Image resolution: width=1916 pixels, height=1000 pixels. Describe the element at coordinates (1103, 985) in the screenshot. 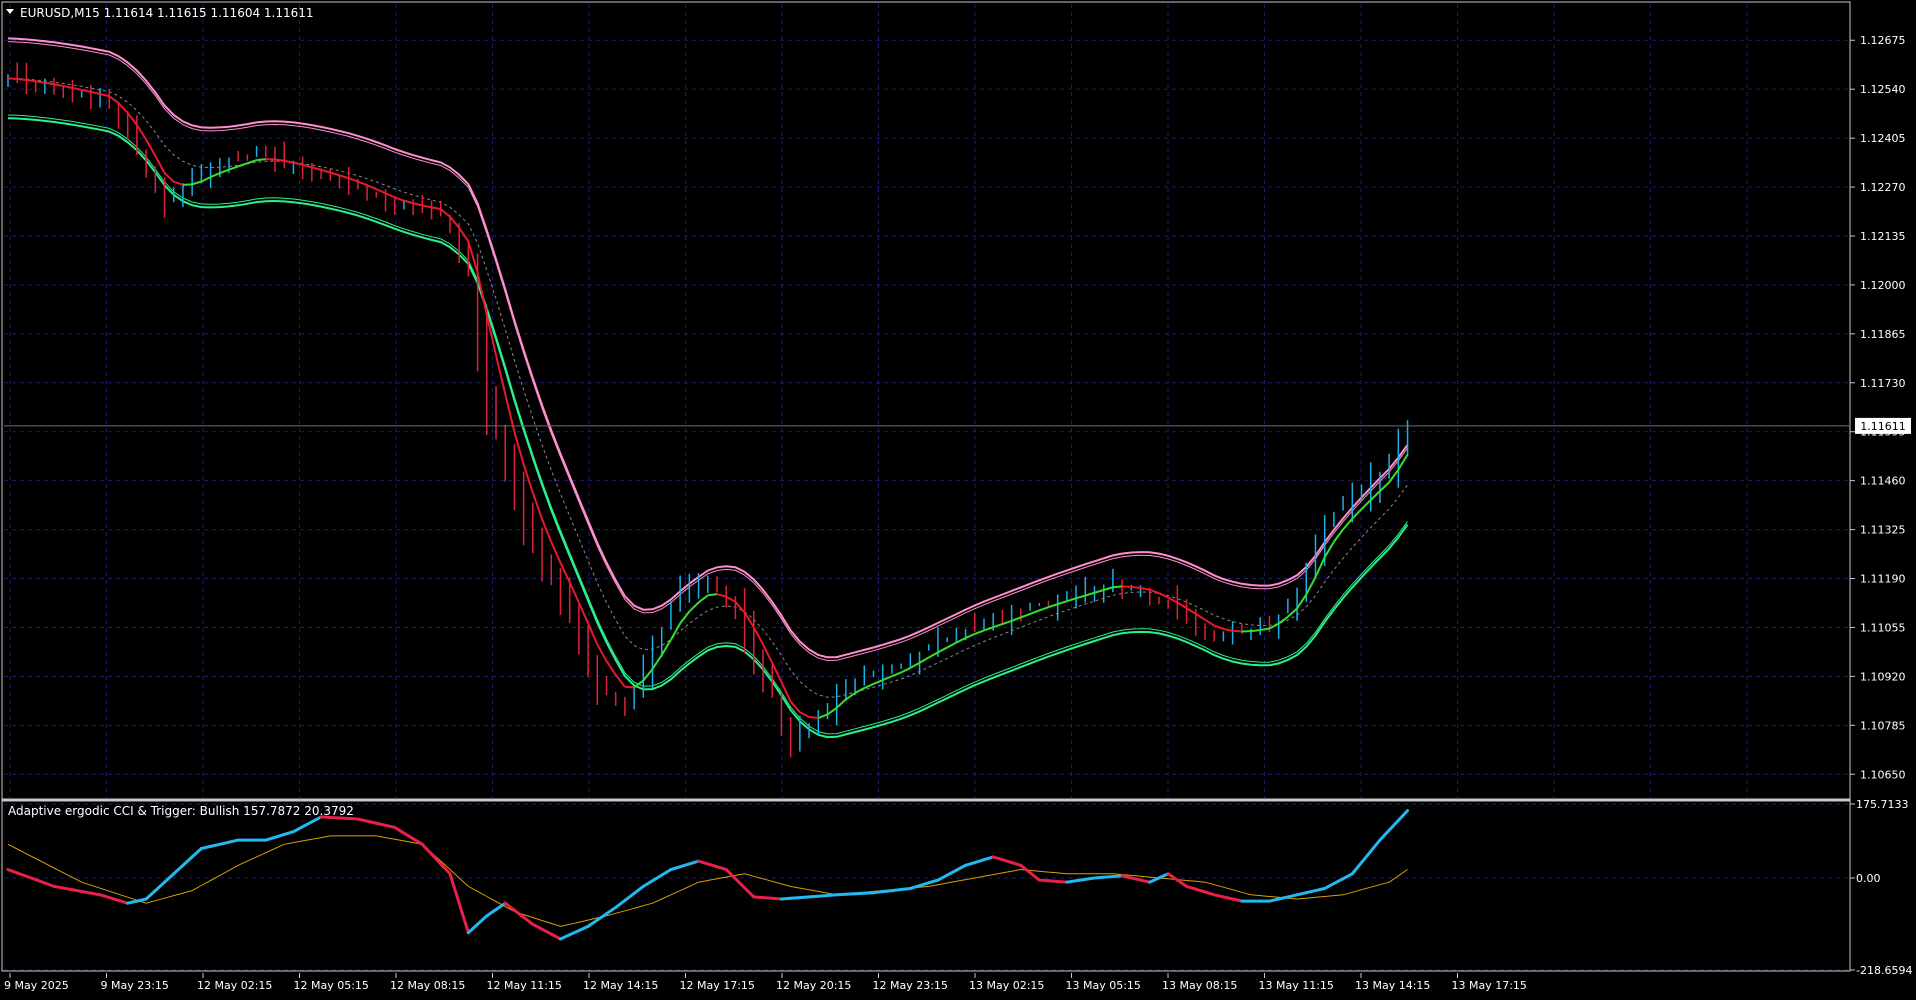

I see `time-axis-label: 13 May 05:15` at that location.